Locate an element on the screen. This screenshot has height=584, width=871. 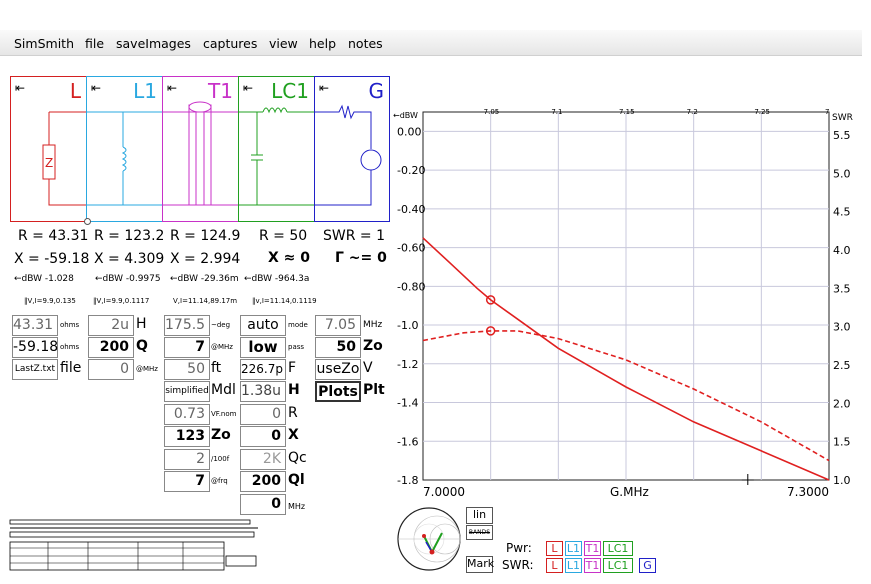
mark-button: Mark is located at coordinates (480, 564).